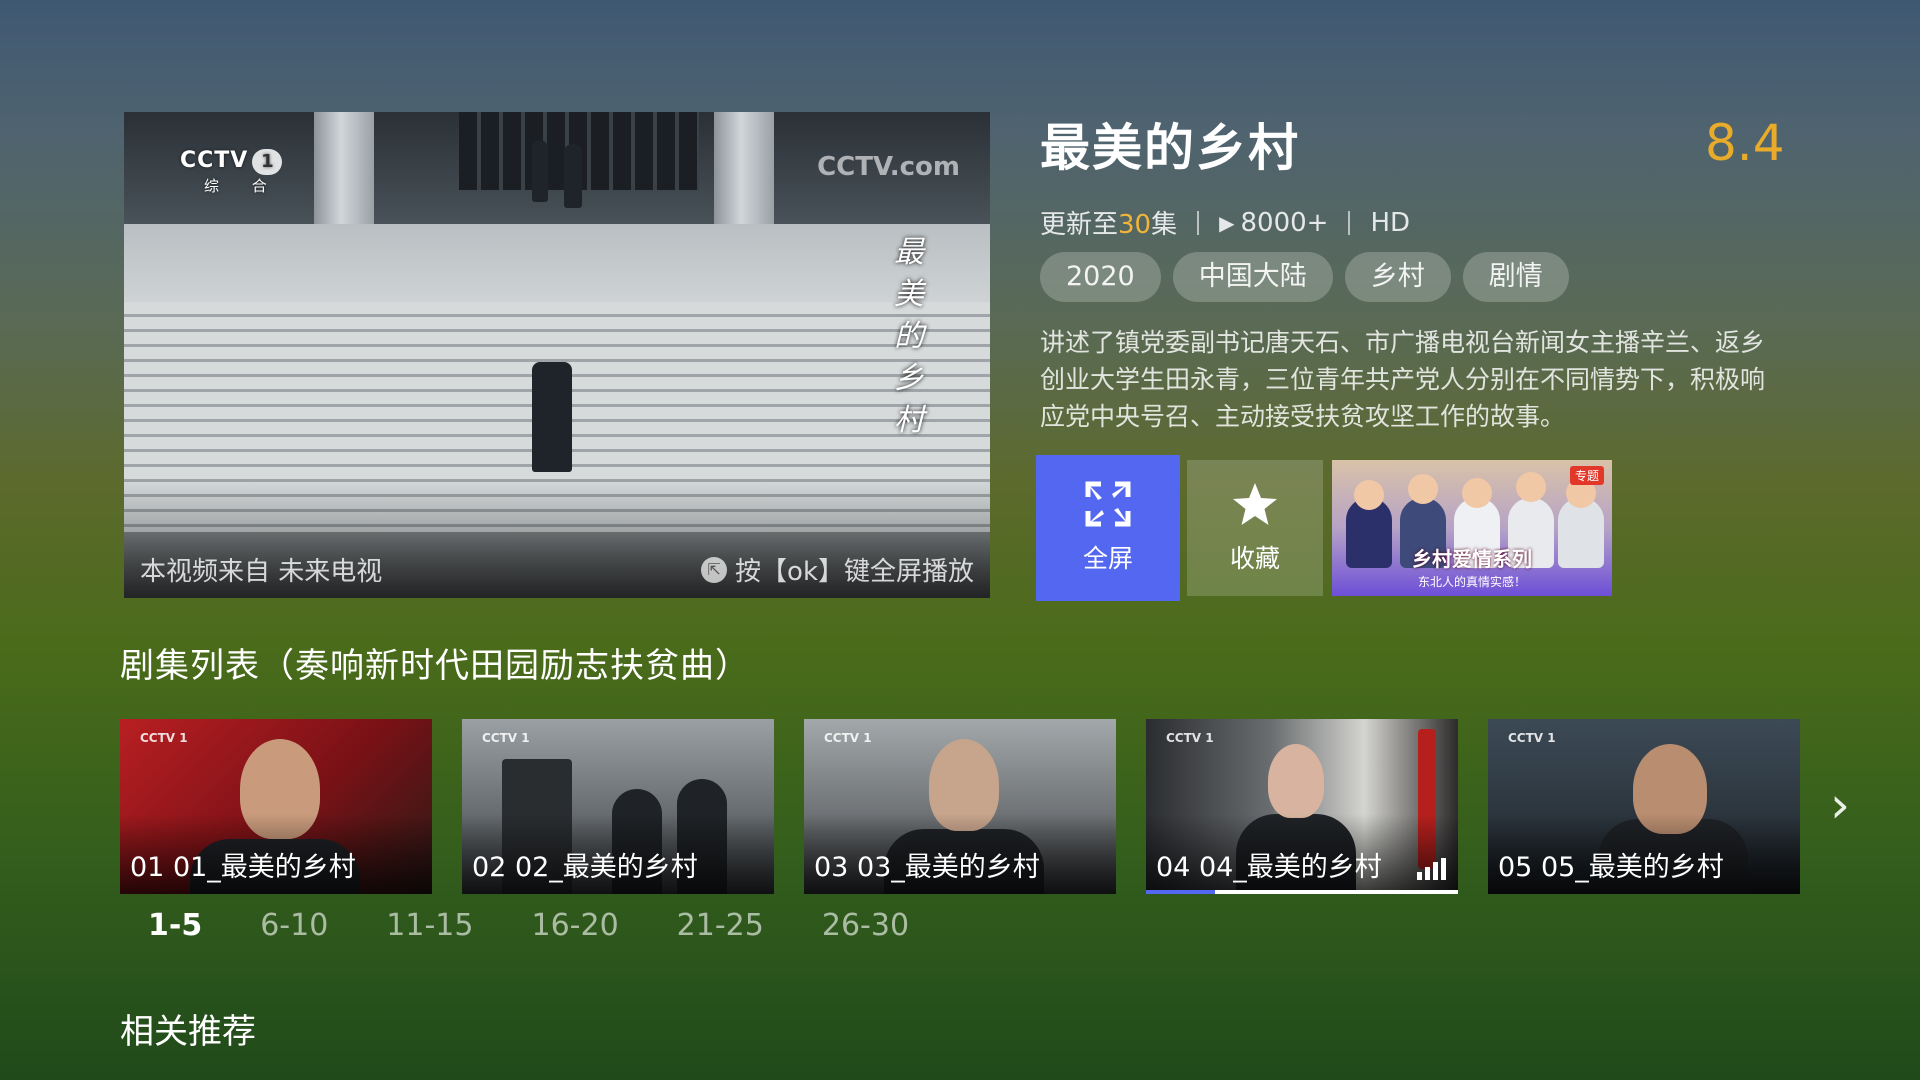 Image resolution: width=1920 pixels, height=1080 pixels. What do you see at coordinates (909, 336) in the screenshot?
I see `video-vertical-title: 最美的乡村` at bounding box center [909, 336].